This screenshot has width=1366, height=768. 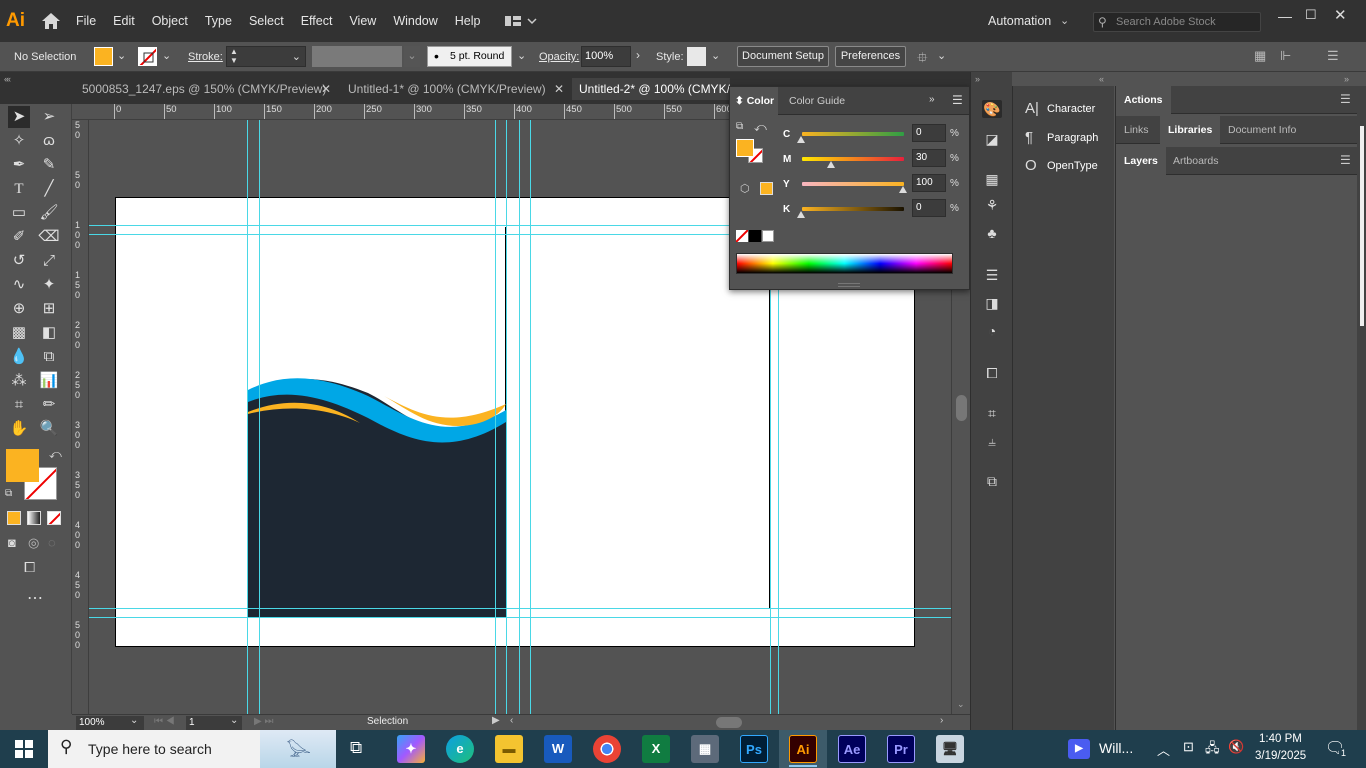 I want to click on yellow-value: 100, so click(x=929, y=183).